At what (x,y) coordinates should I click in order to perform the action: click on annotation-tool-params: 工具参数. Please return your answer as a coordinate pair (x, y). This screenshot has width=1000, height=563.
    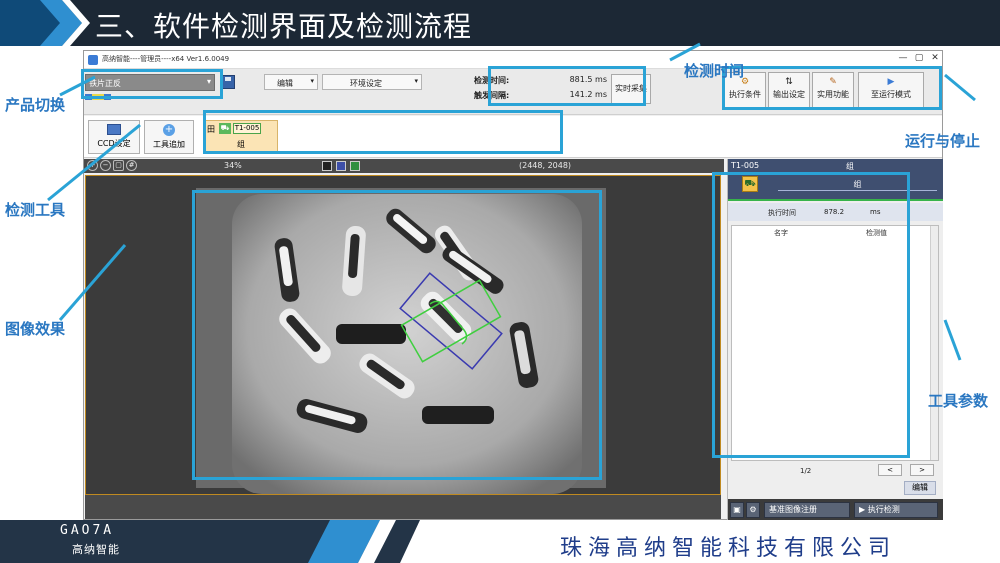
    Looking at the image, I should click on (958, 401).